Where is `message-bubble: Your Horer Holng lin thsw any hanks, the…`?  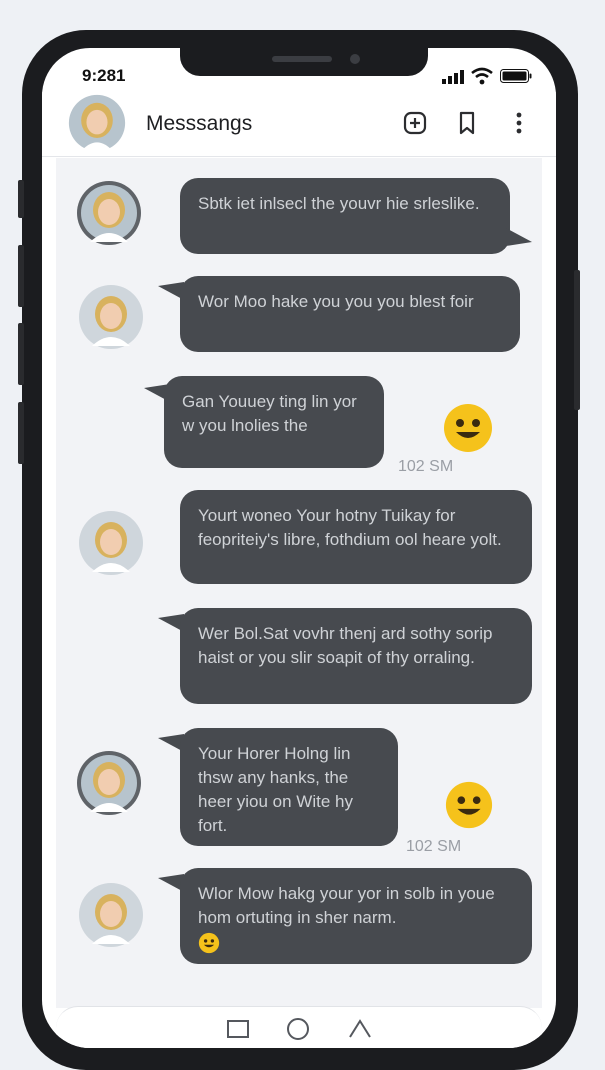
message-bubble: Your Horer Holng lin thsw any hanks, the… is located at coordinates (289, 787).